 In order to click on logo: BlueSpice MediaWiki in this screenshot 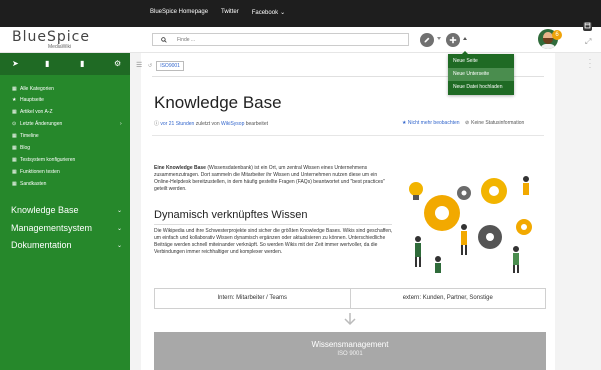, I will do `click(72, 39)`.